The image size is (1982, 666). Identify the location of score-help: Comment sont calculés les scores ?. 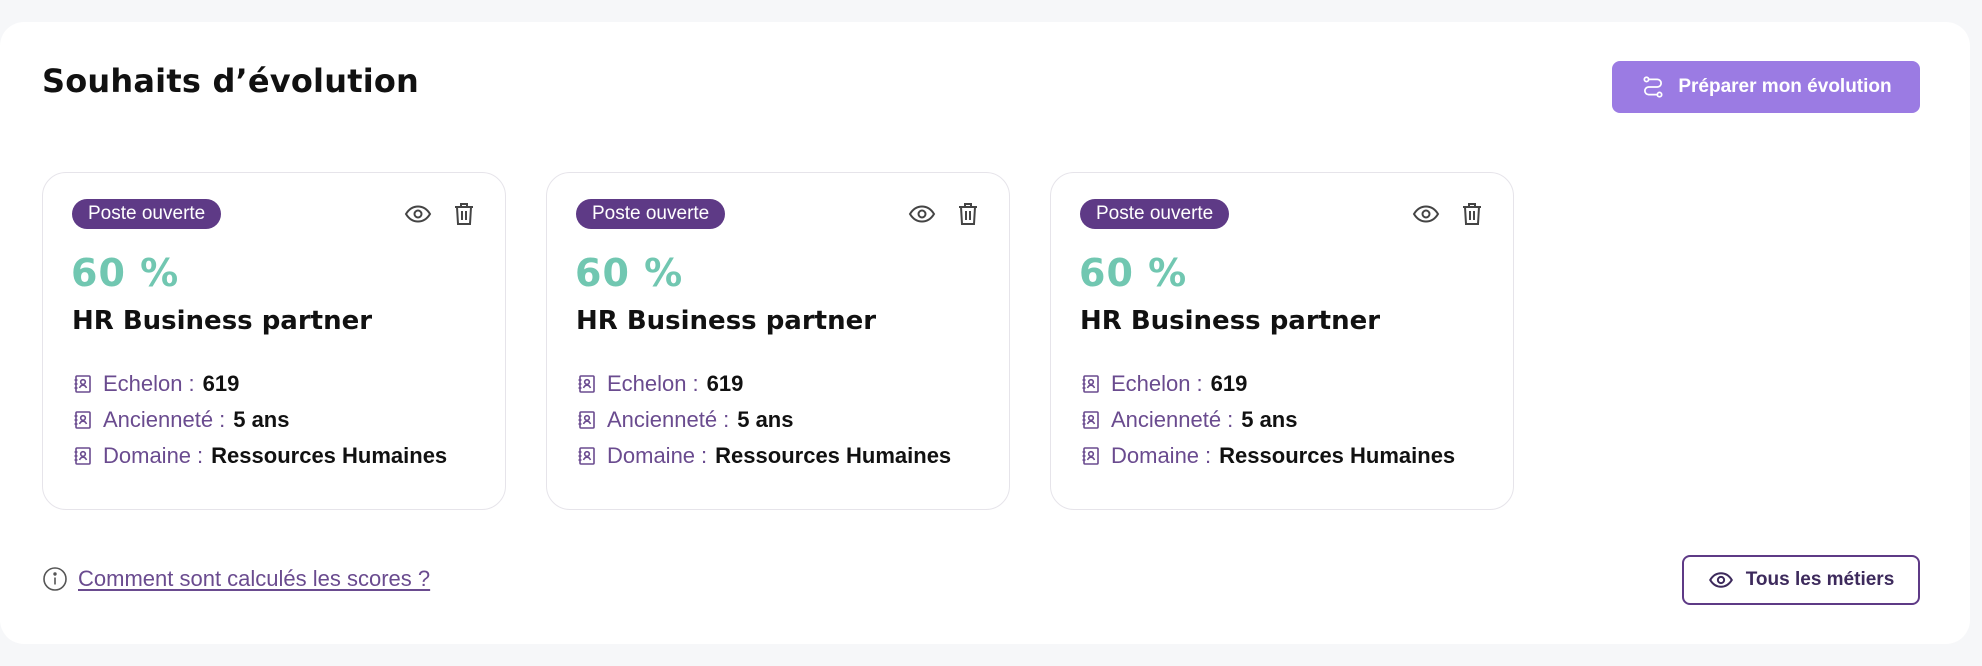
(236, 579).